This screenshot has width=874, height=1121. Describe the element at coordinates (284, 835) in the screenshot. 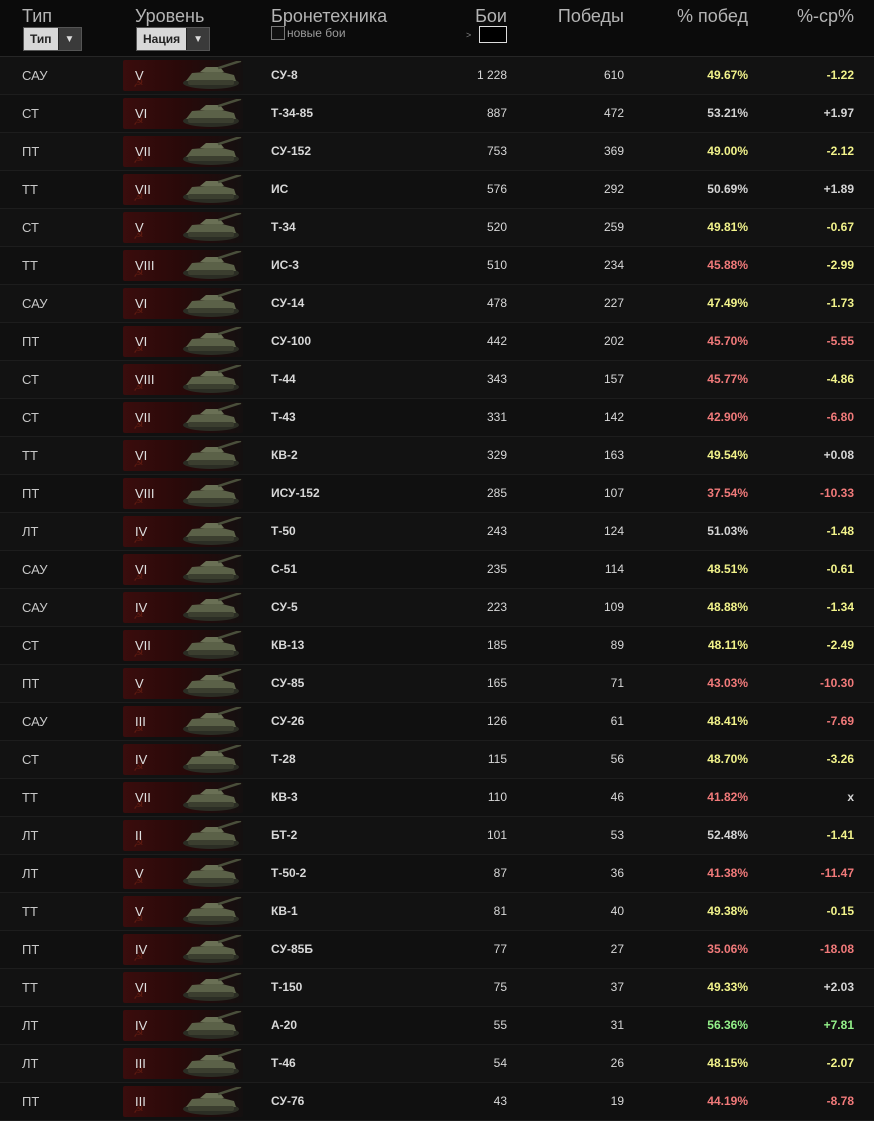

I see `vehicle-name: БТ-2` at that location.